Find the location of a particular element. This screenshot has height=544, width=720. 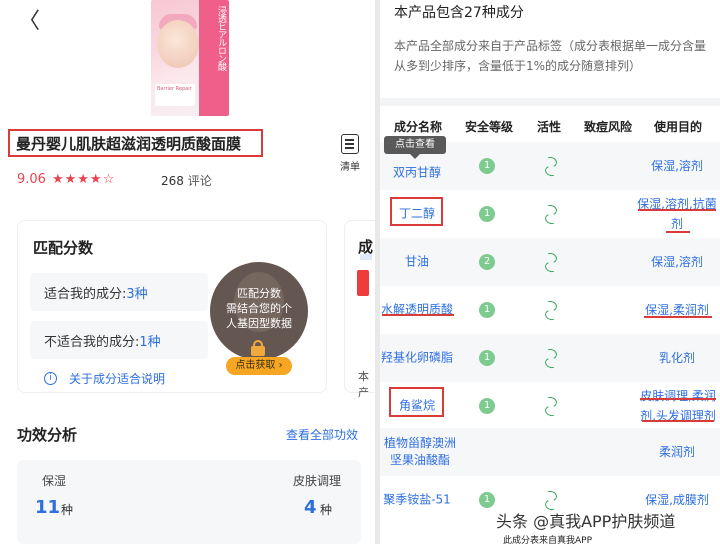

match-overlay-text: 匹配分数 需结合您的个 人基因型数据 is located at coordinates (259, 308).